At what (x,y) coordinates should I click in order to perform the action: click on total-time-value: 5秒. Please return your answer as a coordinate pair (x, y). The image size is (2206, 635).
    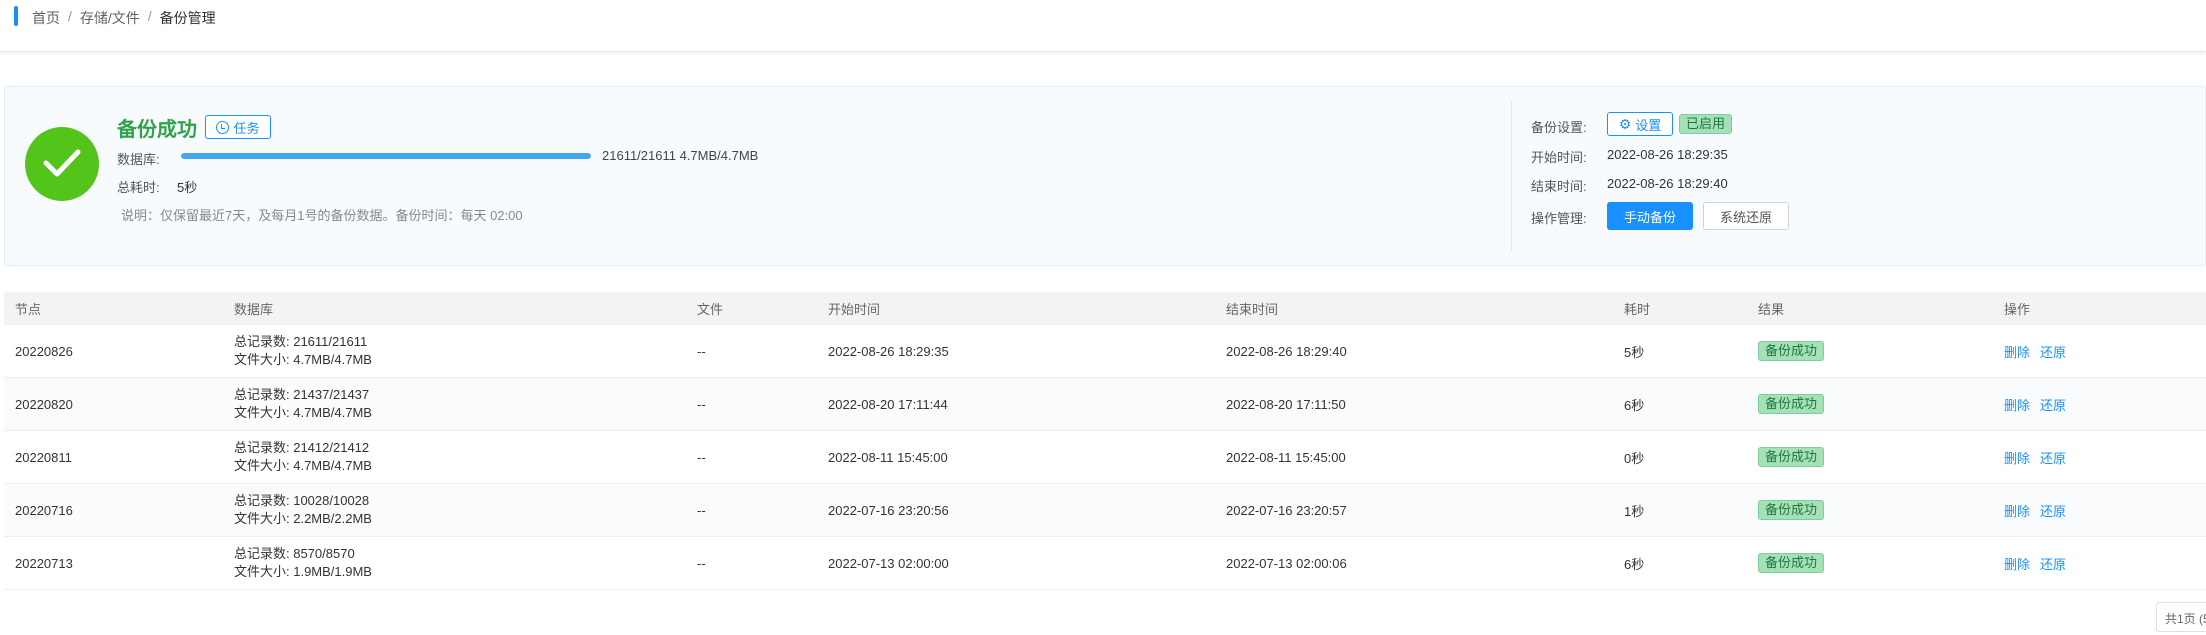
    Looking at the image, I should click on (187, 187).